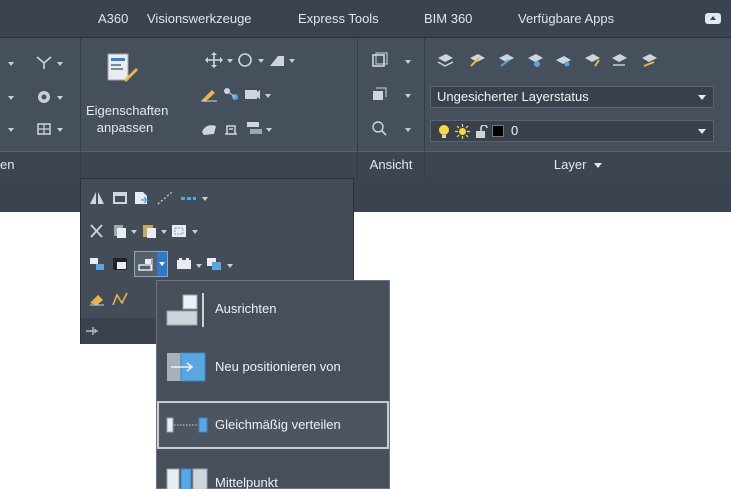 The height and width of the screenshot is (489, 731). I want to click on menu-item-label: Mittelpunkt, so click(246, 482).